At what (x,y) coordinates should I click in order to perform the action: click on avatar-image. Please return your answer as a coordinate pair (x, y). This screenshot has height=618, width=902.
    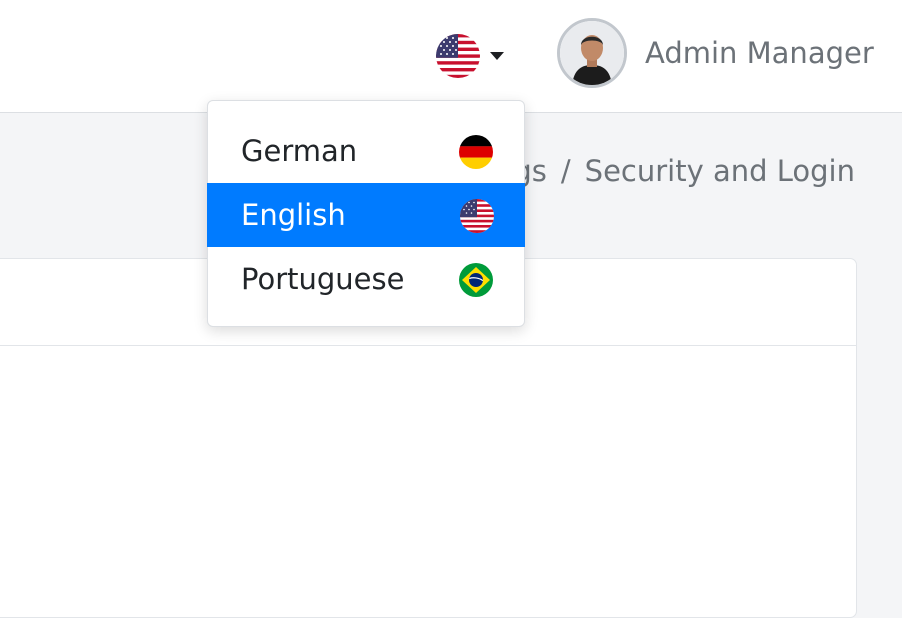
    Looking at the image, I should click on (592, 53).